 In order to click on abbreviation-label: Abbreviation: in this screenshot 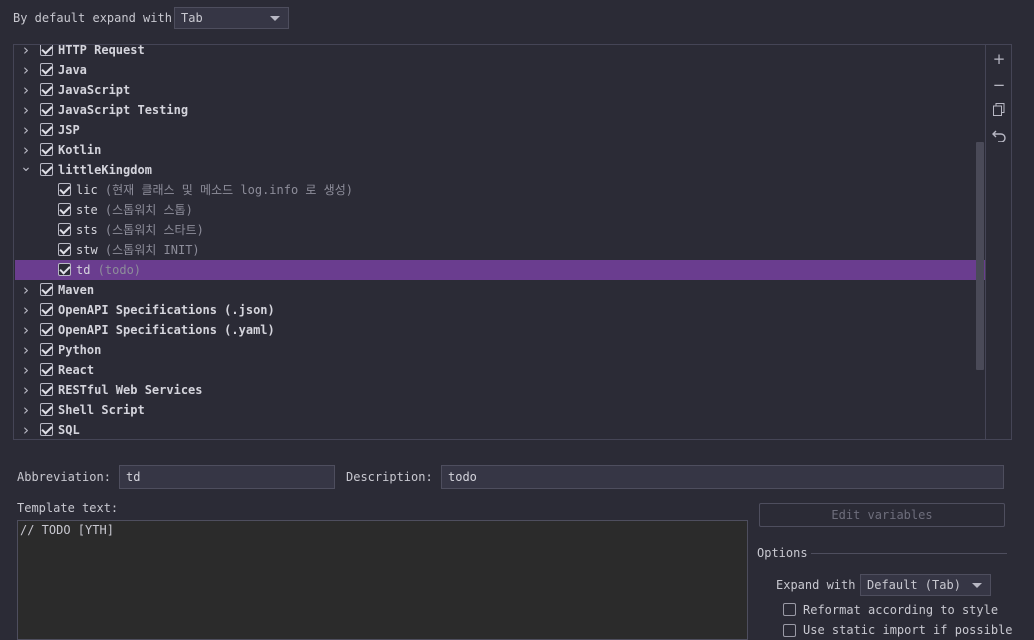, I will do `click(64, 477)`.